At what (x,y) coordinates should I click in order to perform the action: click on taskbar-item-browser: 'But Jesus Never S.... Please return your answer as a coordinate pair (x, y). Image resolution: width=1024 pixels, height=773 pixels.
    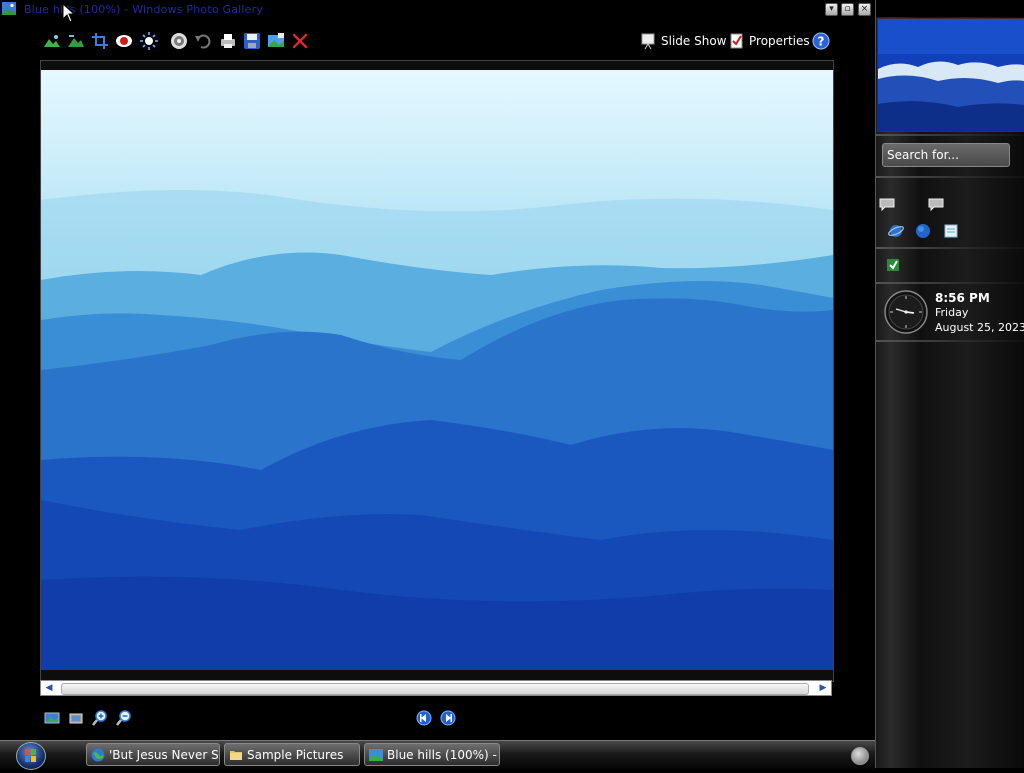
    Looking at the image, I should click on (153, 754).